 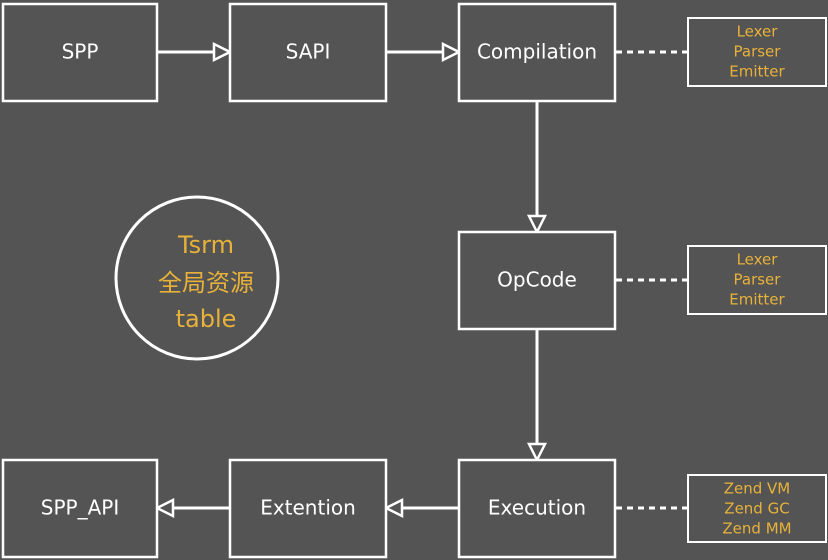 I want to click on node-label: Execution, so click(x=537, y=508).